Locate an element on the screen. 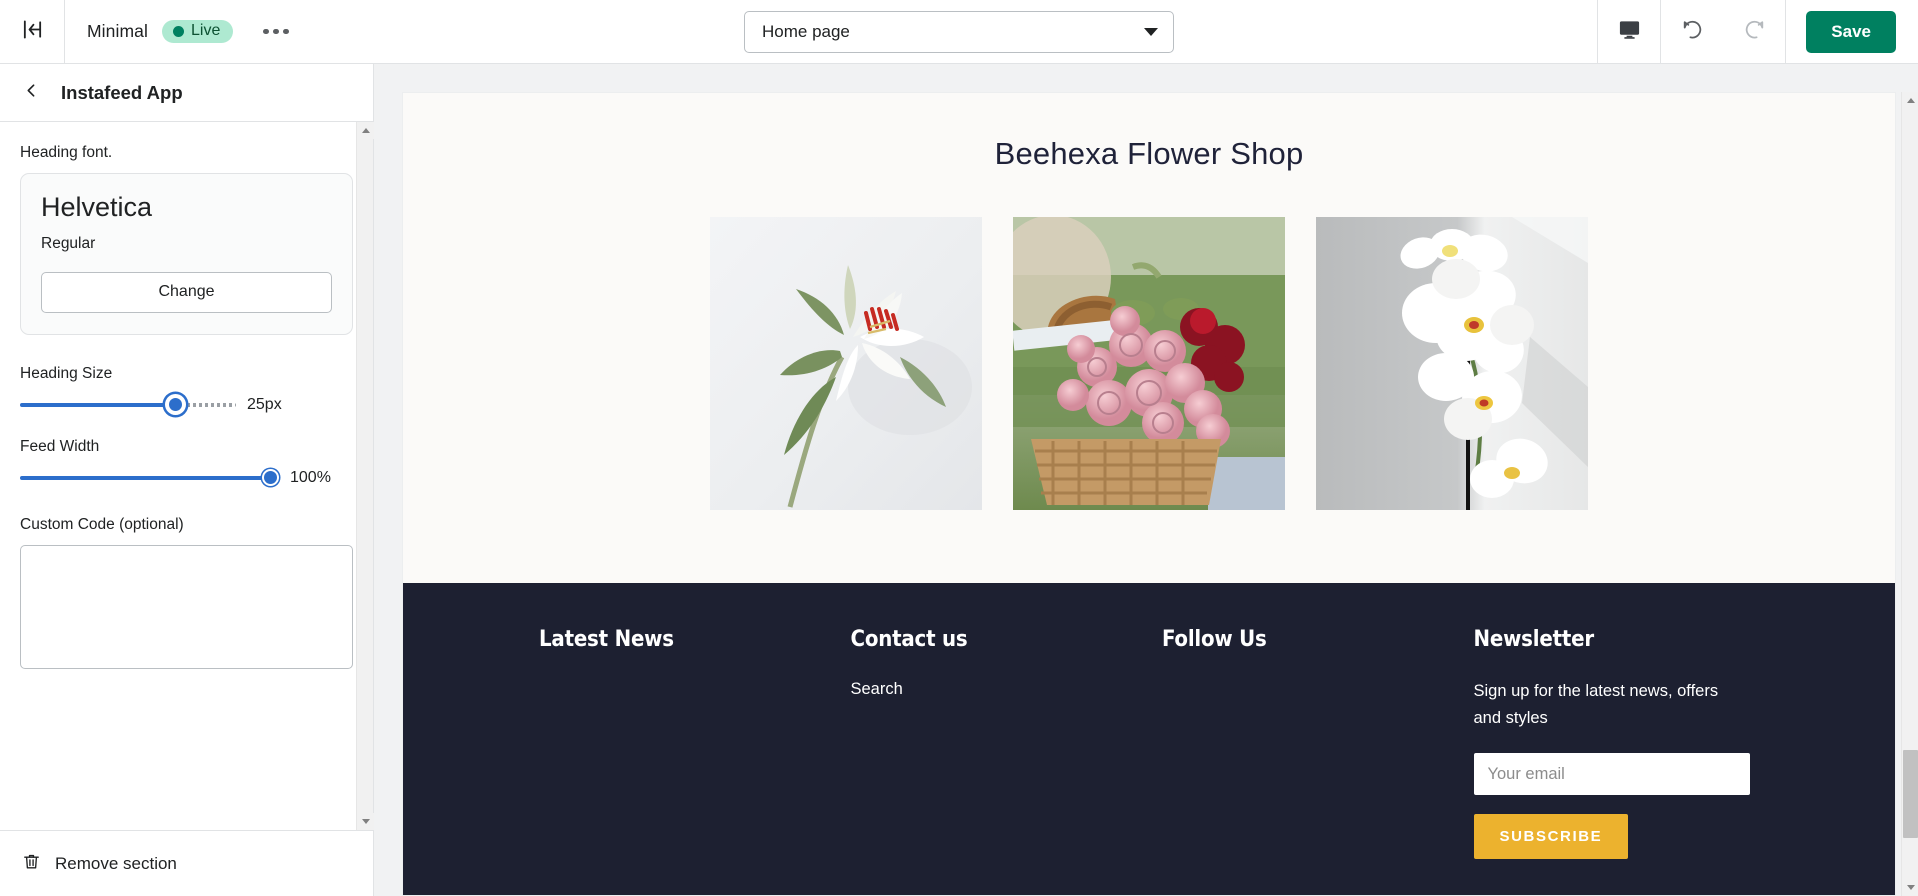 The height and width of the screenshot is (896, 1918). heading-font-name: Helvetica is located at coordinates (97, 207).